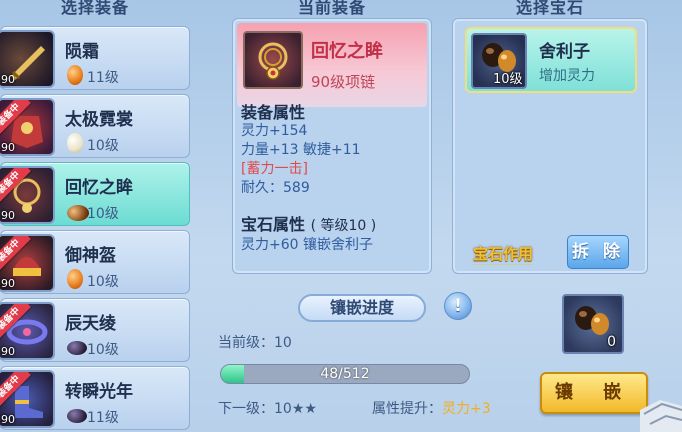  I want to click on gem-effect-line: 灵力+60 镶嵌舍利子, so click(307, 245).